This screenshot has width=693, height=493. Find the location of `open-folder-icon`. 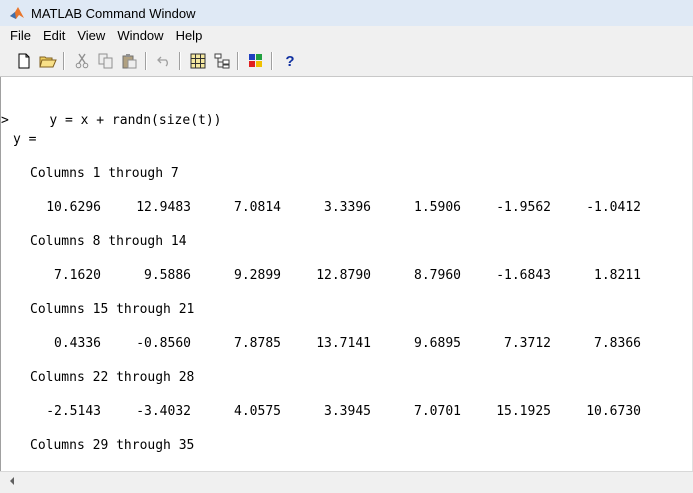

open-folder-icon is located at coordinates (48, 61).